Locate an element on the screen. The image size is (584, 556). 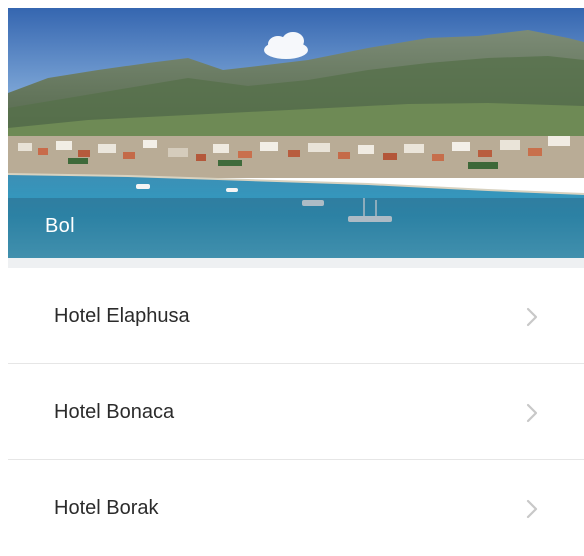
destination-title: Bol is located at coordinates (60, 226).